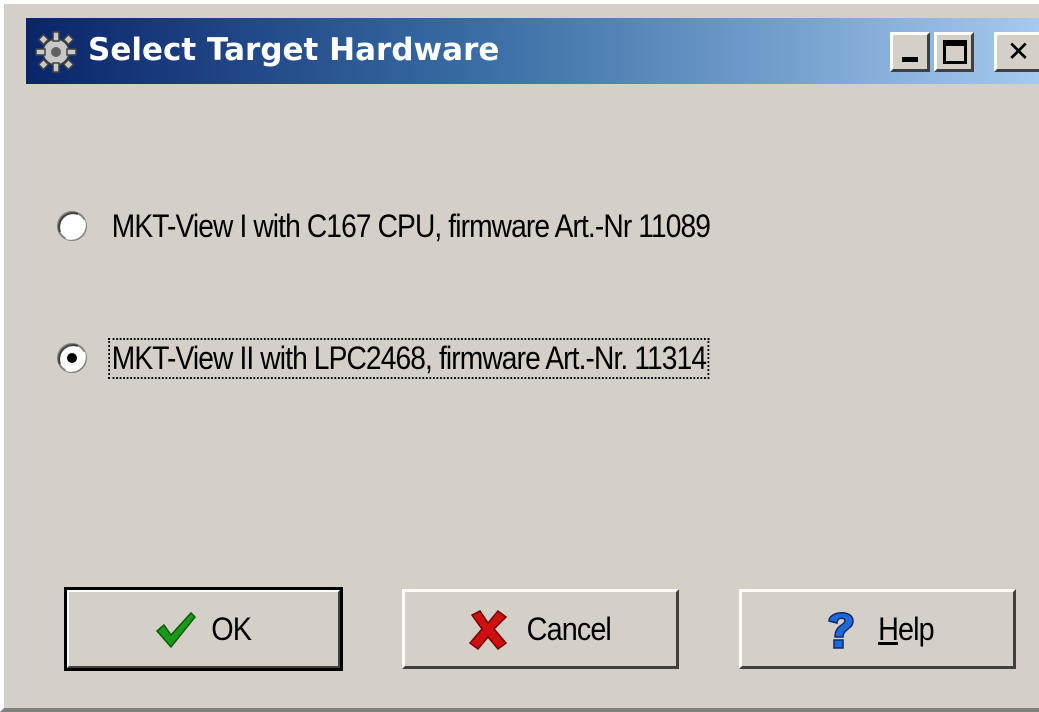 Image resolution: width=1039 pixels, height=712 pixels. I want to click on ok-button: OK, so click(203, 629).